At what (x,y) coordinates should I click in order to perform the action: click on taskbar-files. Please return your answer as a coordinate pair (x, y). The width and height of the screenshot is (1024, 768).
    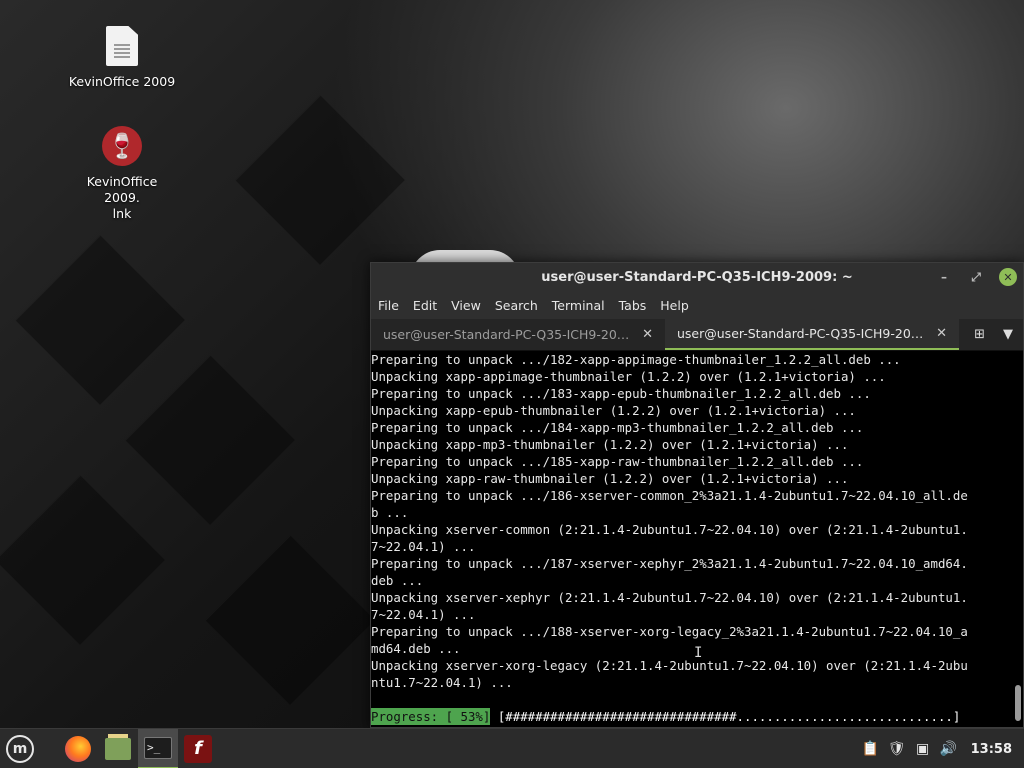
    Looking at the image, I should click on (118, 748).